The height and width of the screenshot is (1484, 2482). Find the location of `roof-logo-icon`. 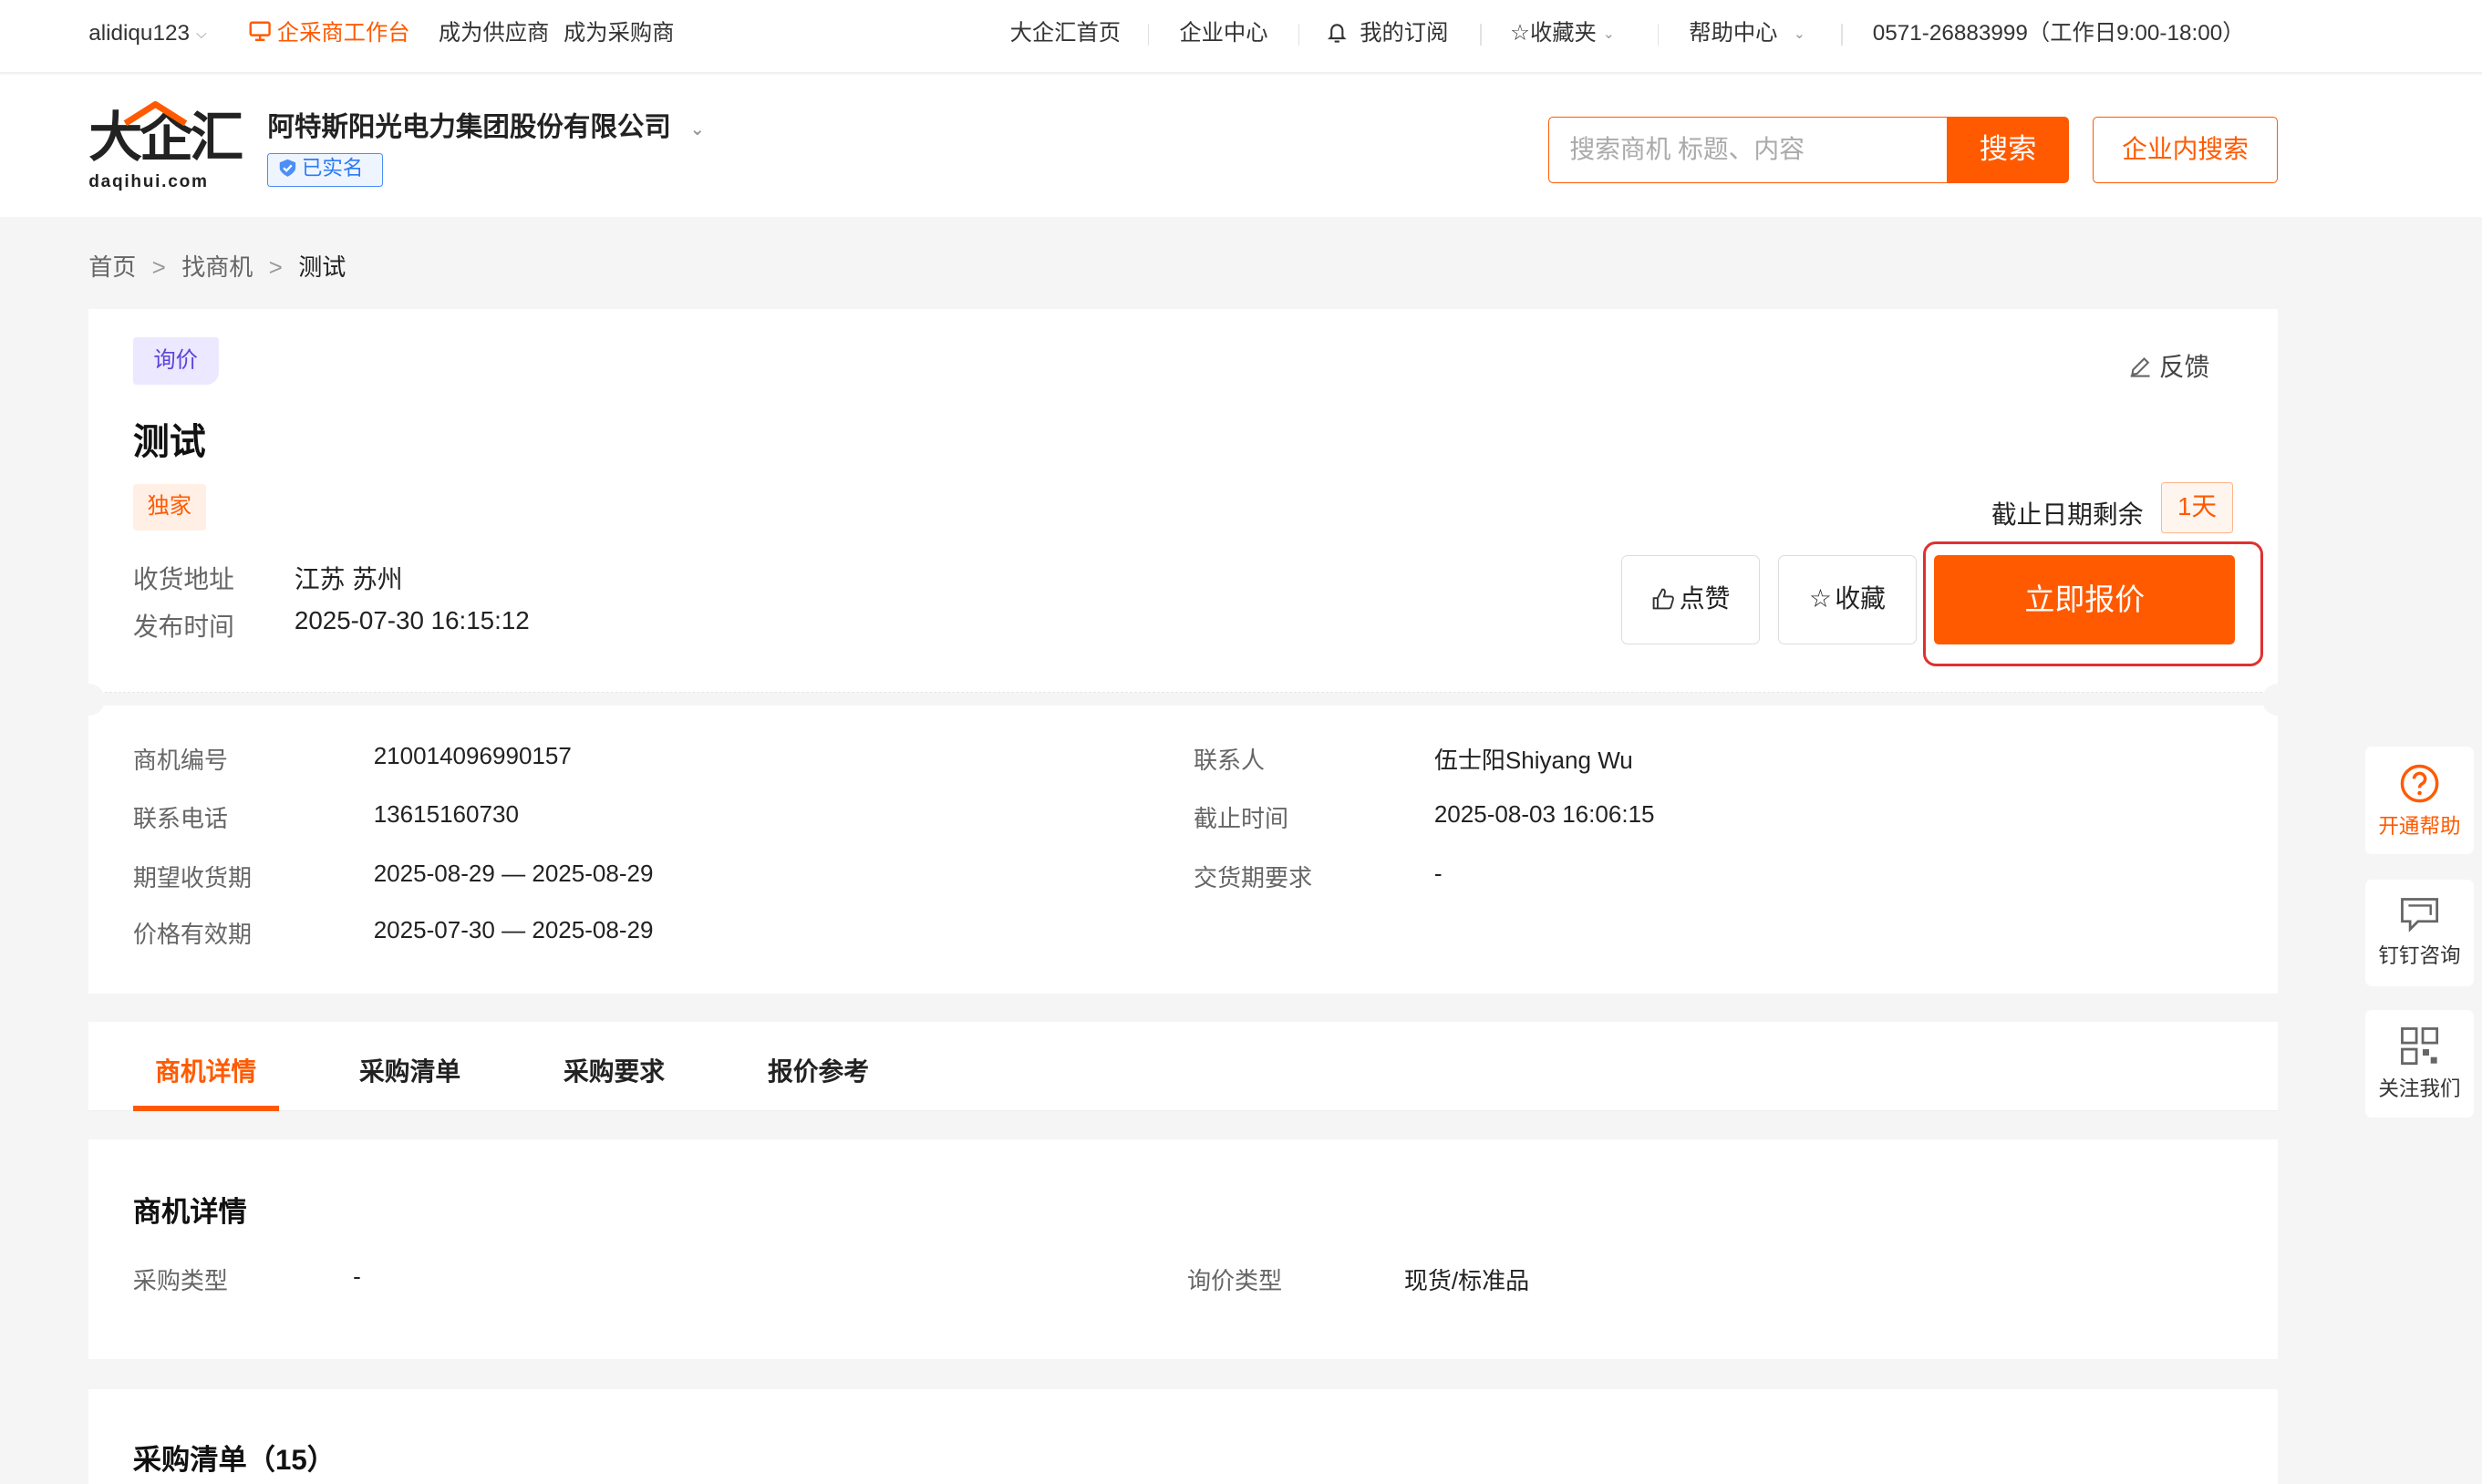

roof-logo-icon is located at coordinates (155, 114).